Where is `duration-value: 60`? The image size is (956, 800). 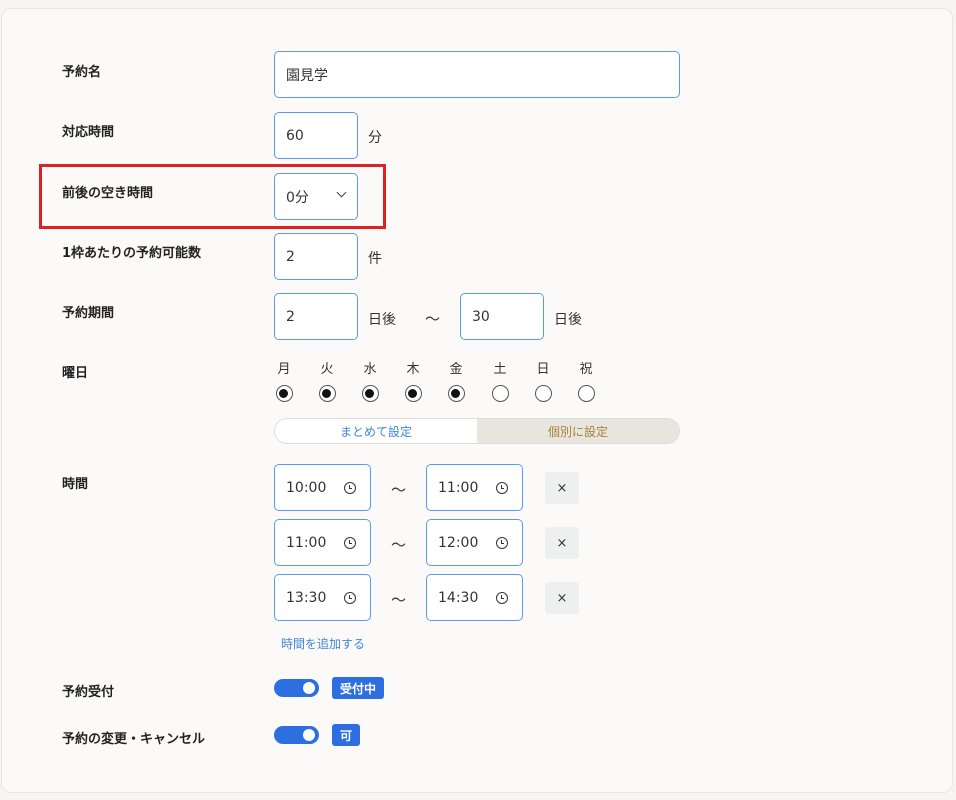
duration-value: 60 is located at coordinates (295, 135).